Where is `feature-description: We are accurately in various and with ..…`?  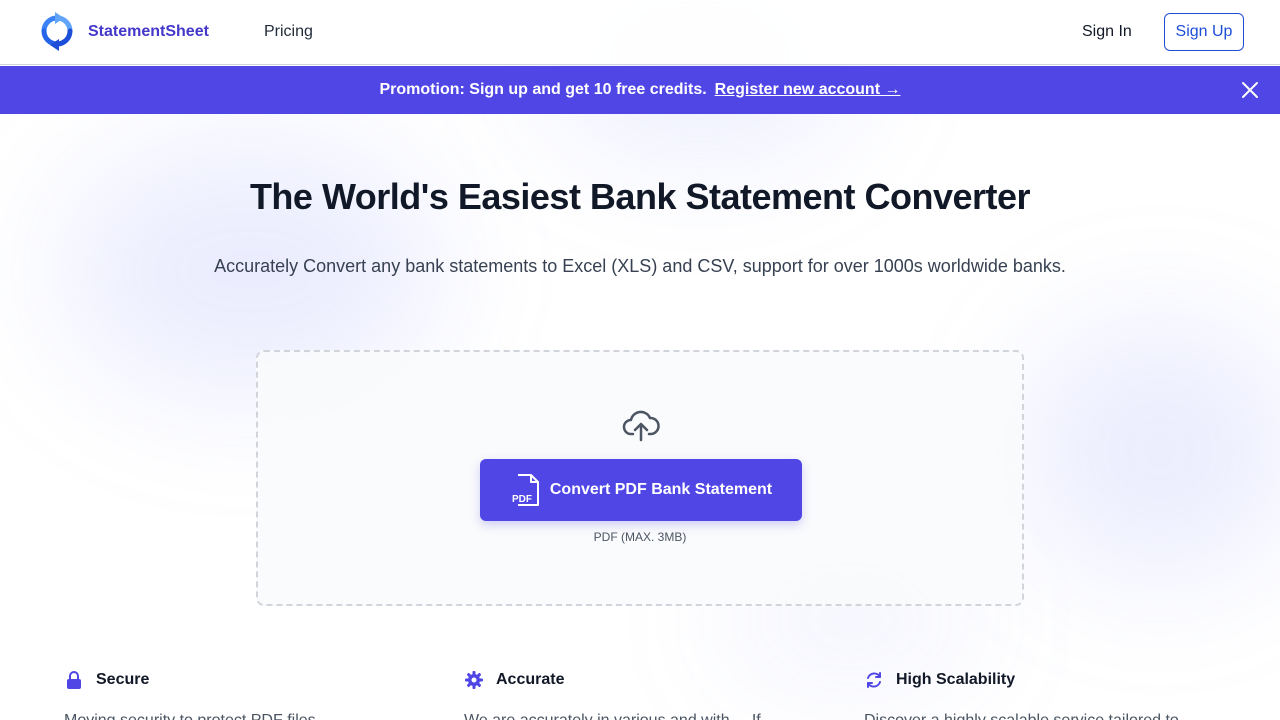 feature-description: We are accurately in various and with ..… is located at coordinates (639, 716).